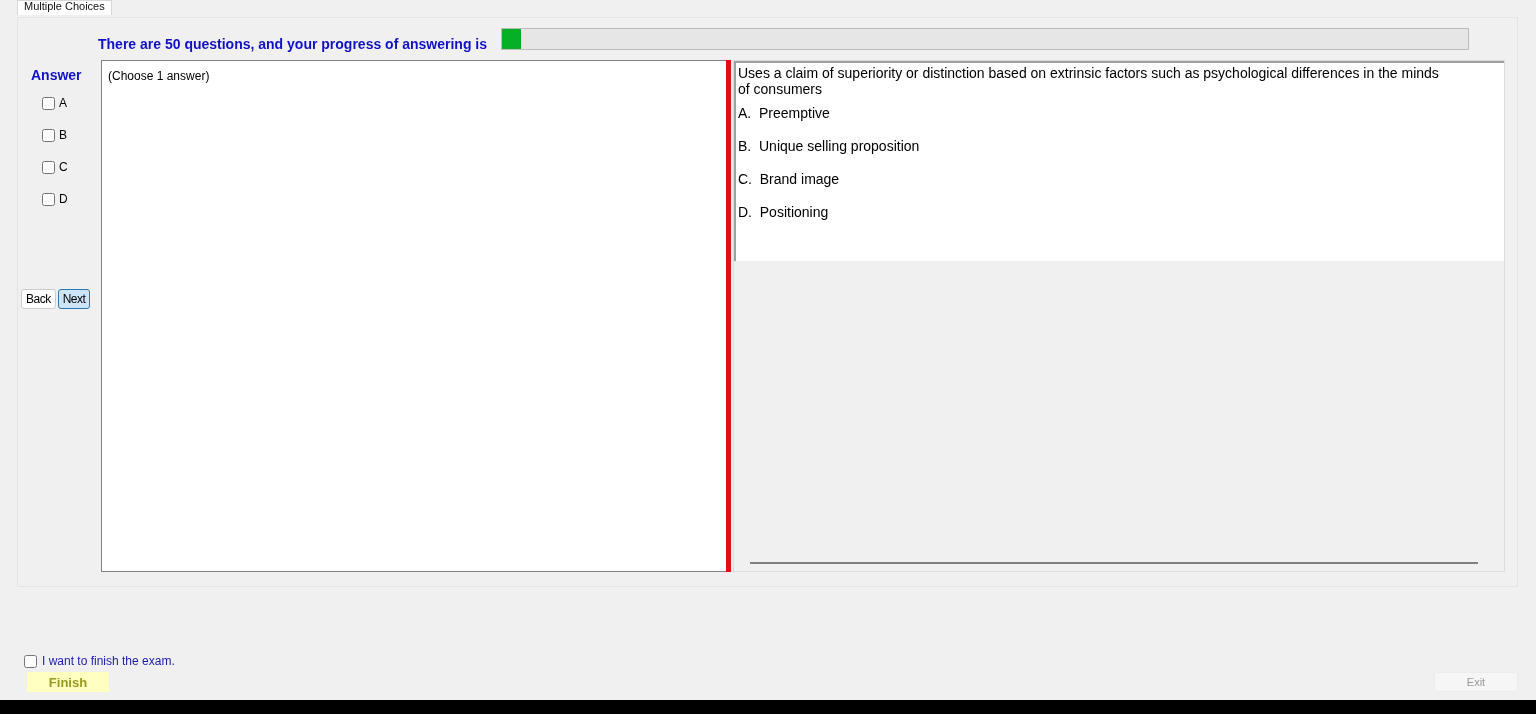 The width and height of the screenshot is (1536, 714). I want to click on progress-heading: There are 50 questions, and your progress of answering is, so click(292, 44).